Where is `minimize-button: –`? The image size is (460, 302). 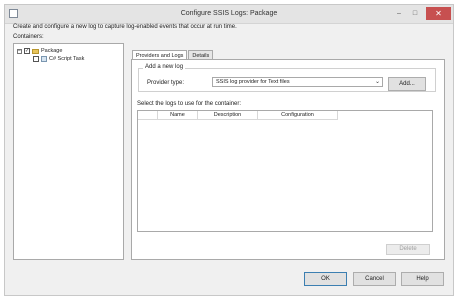 minimize-button: – is located at coordinates (399, 13).